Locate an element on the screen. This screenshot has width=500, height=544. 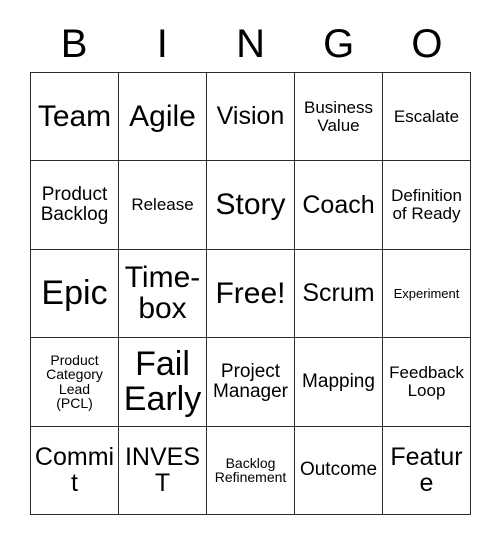
bingo-cell-label: Commit is located at coordinates (74, 470).